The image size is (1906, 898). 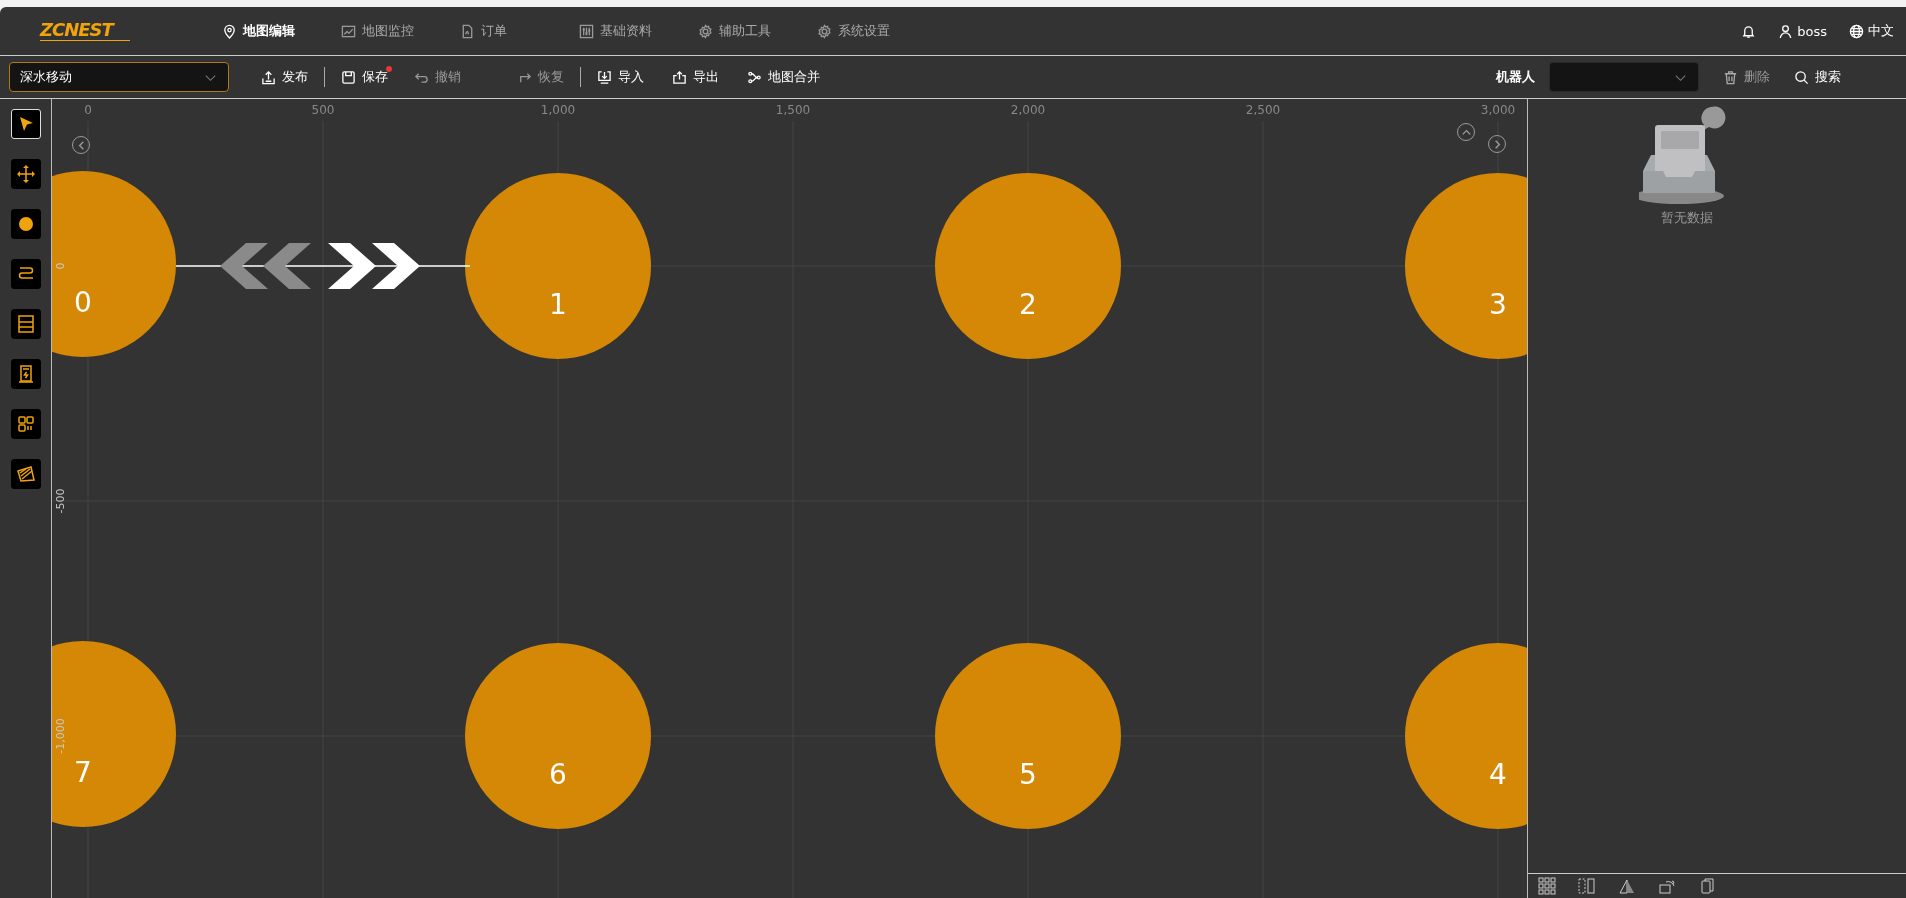 I want to click on globe-icon, so click(x=1856, y=31).